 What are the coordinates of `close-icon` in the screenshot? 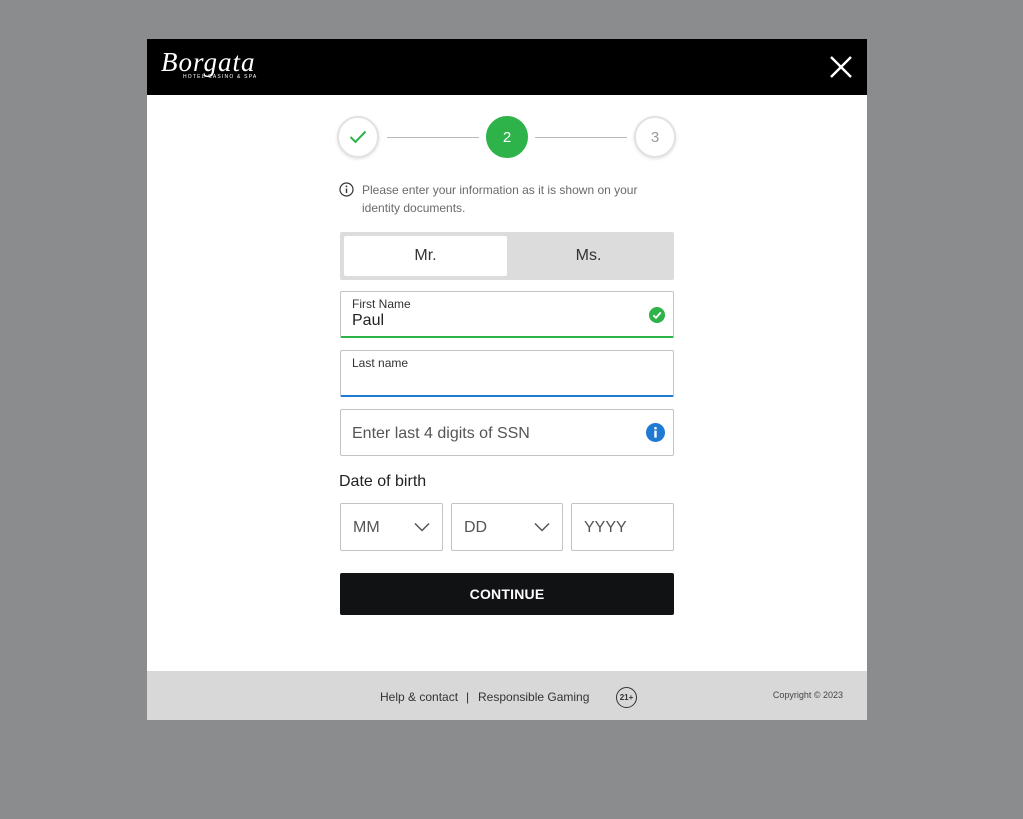 It's located at (841, 67).